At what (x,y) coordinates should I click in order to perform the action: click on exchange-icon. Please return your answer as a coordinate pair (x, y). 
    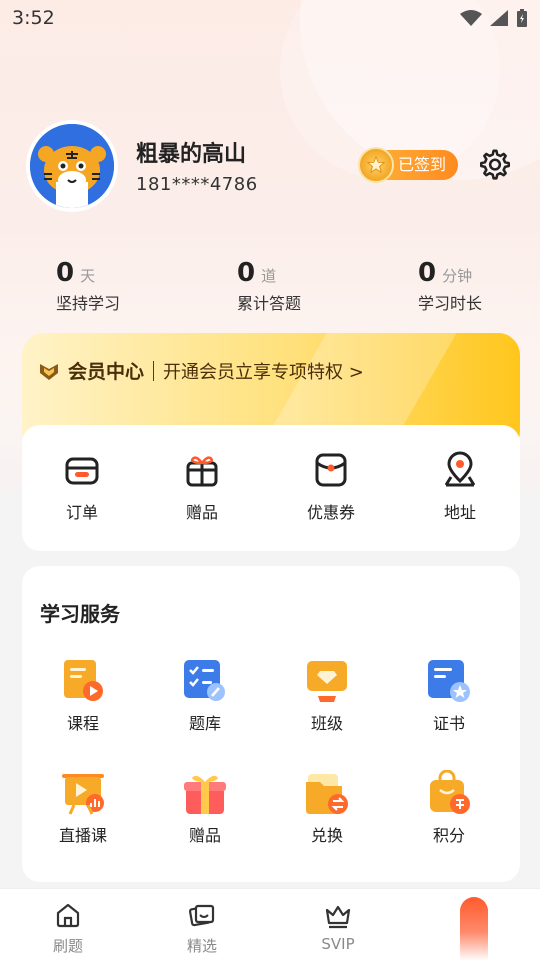
    Looking at the image, I should click on (327, 793).